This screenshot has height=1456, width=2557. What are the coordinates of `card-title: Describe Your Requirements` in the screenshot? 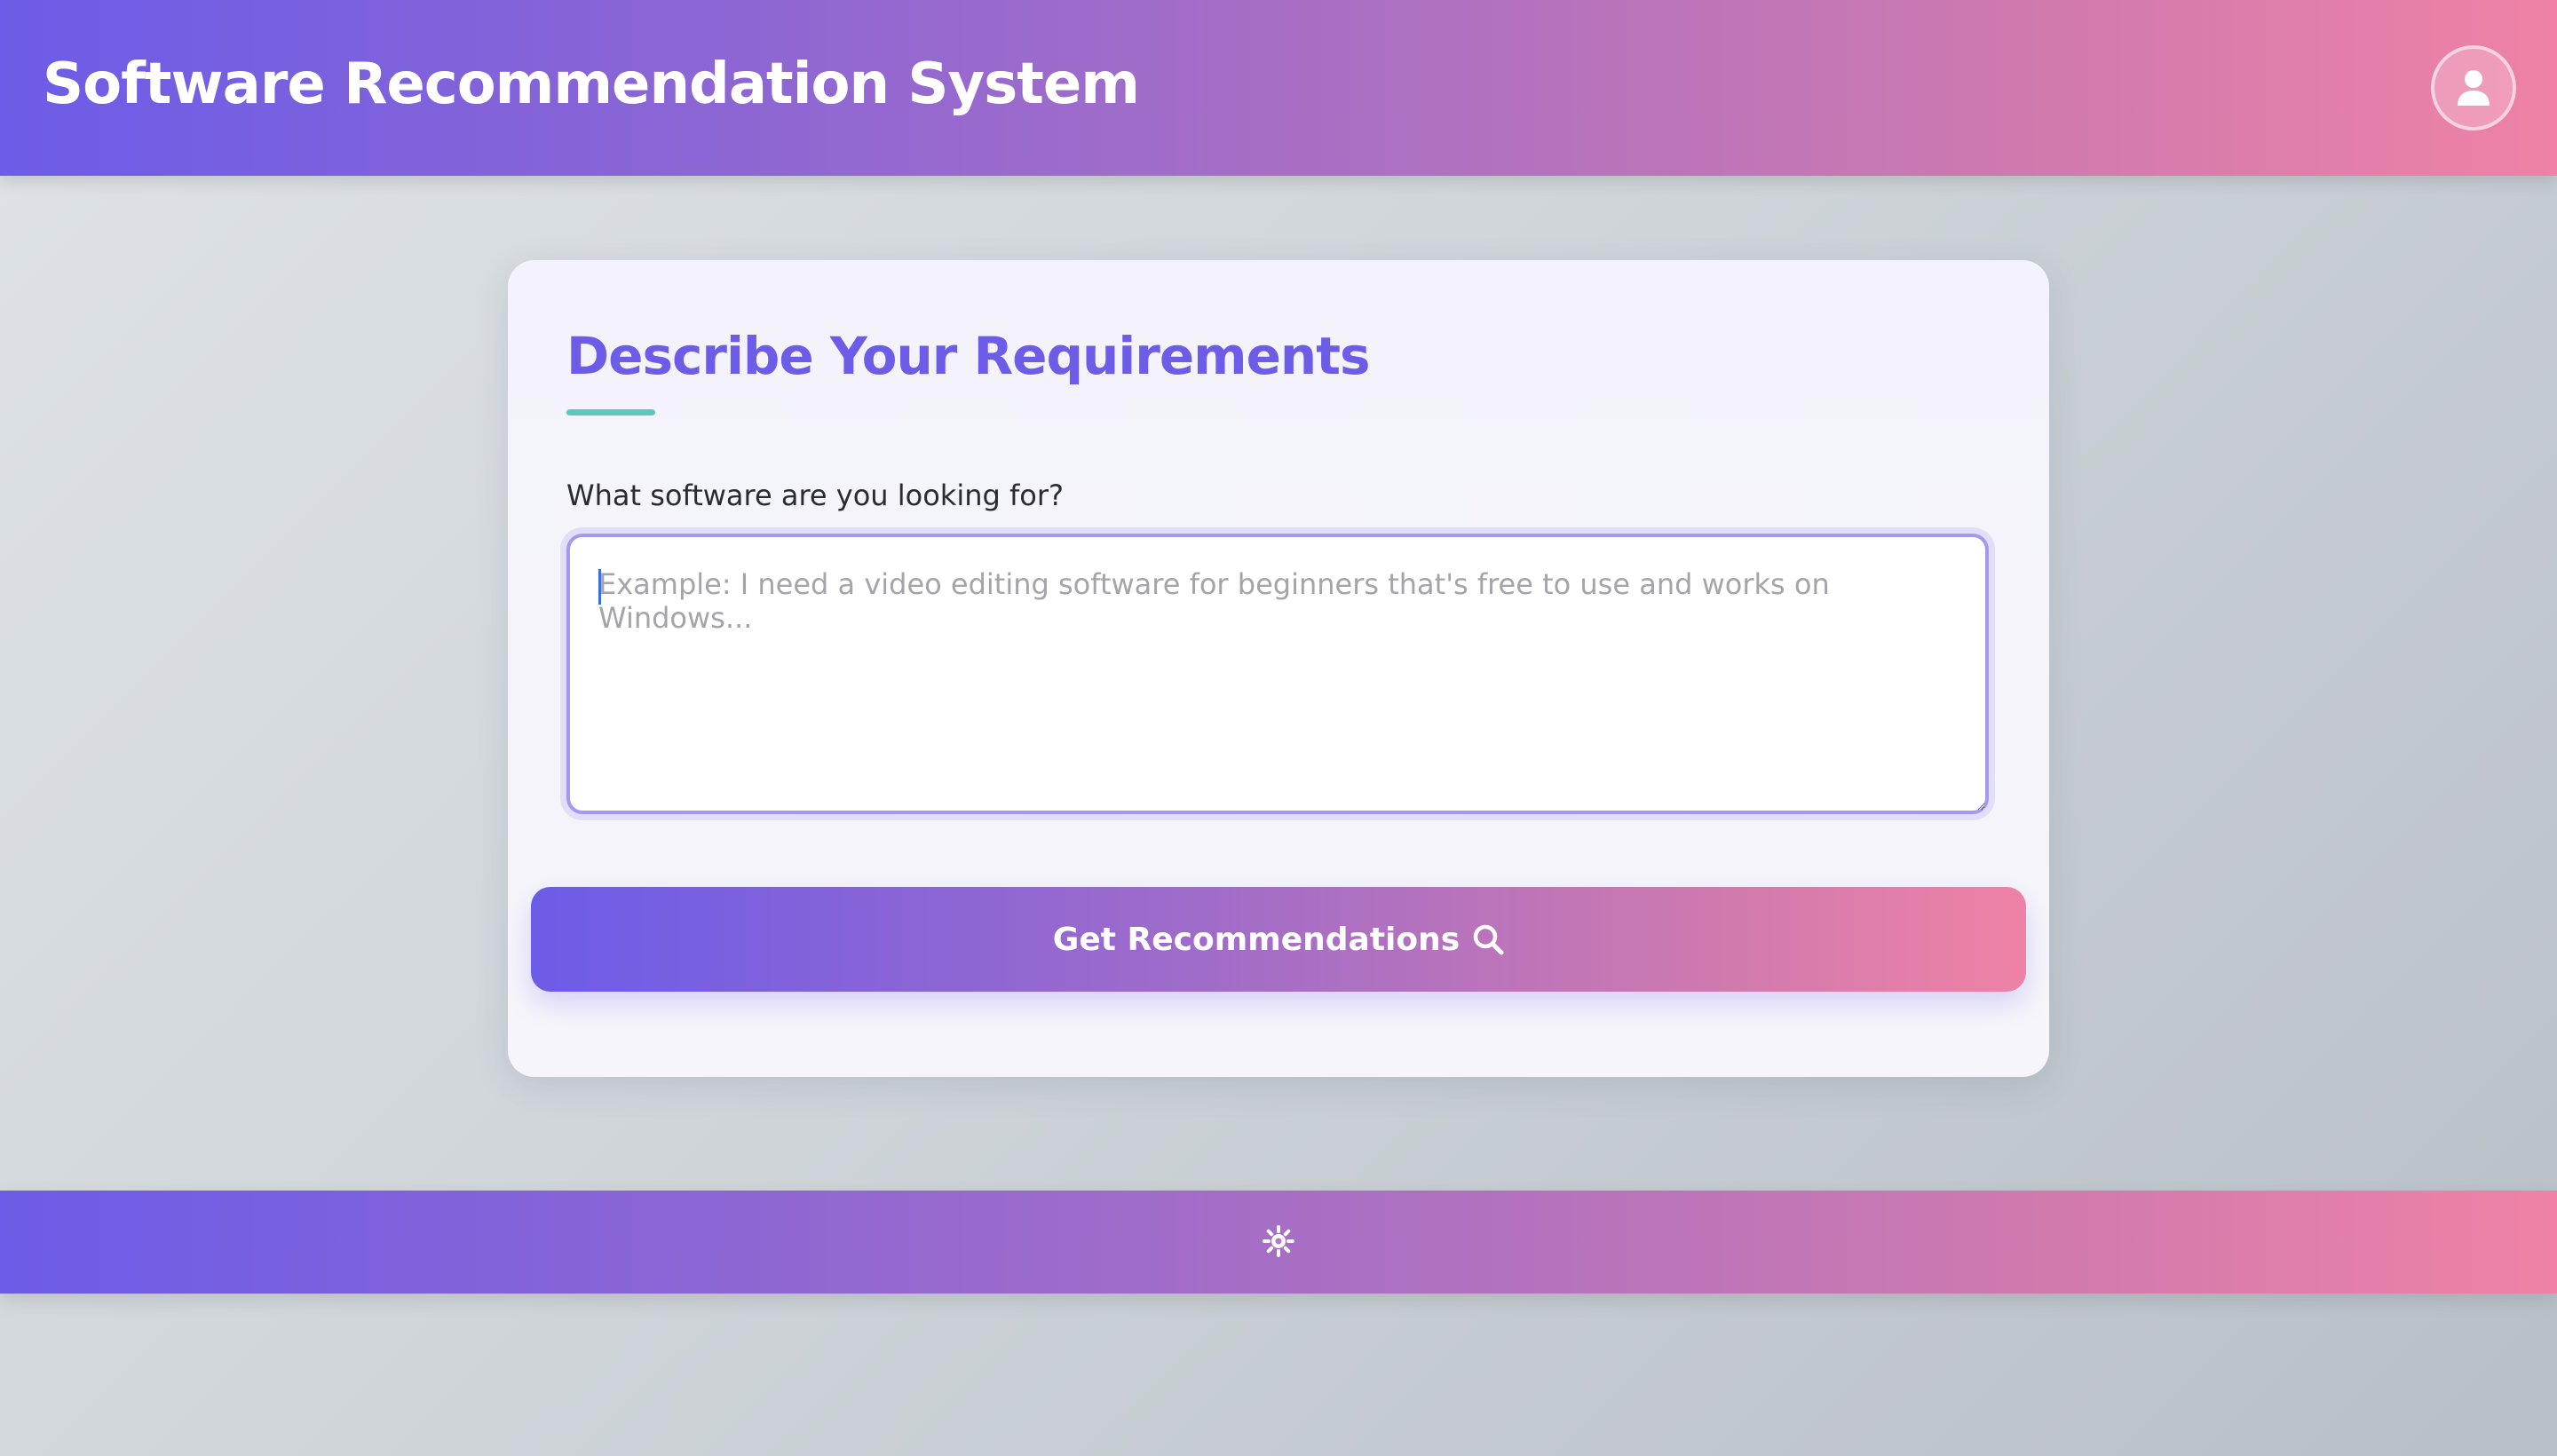 It's located at (968, 356).